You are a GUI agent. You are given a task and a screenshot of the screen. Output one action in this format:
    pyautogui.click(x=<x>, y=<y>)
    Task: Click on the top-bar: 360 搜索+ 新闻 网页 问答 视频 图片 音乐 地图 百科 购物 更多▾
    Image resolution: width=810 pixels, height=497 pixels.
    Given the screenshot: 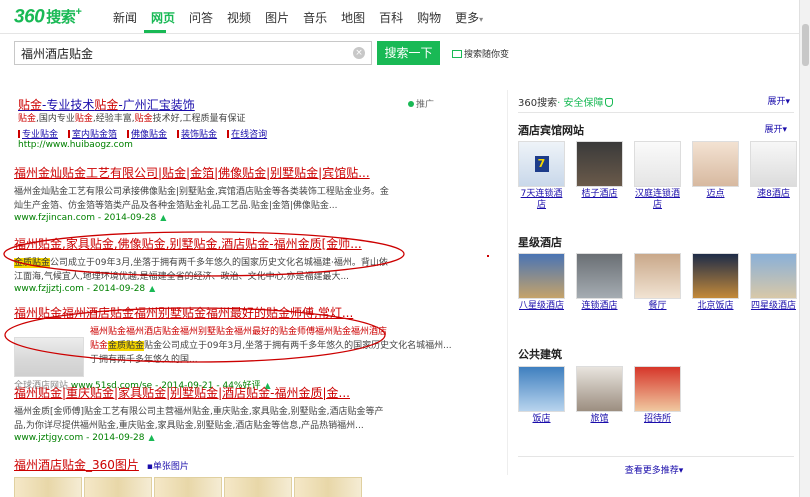 What is the action you would take?
    pyautogui.click(x=405, y=17)
    